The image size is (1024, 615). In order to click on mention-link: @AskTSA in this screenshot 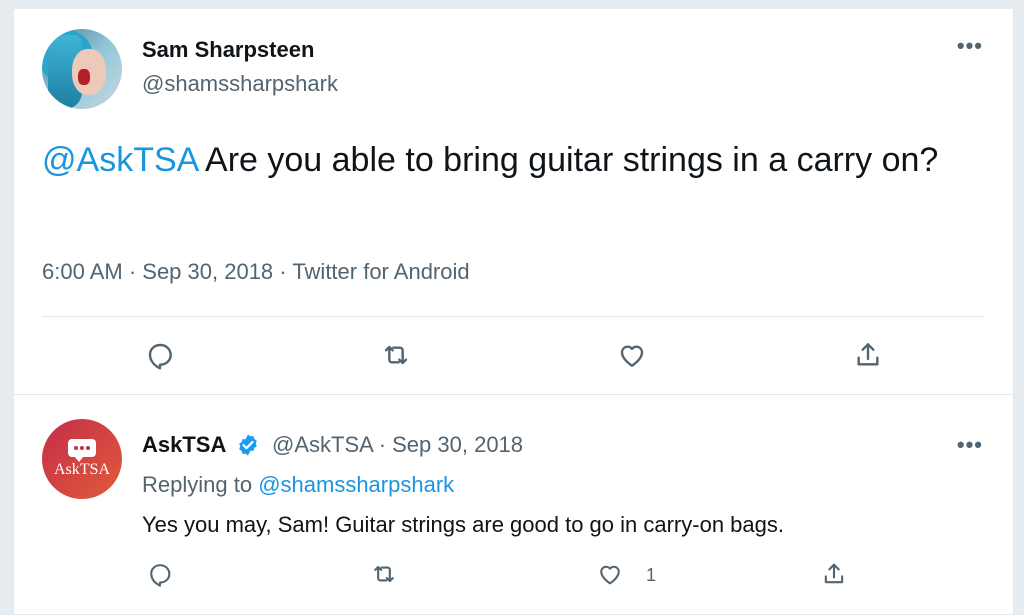, I will do `click(119, 160)`.